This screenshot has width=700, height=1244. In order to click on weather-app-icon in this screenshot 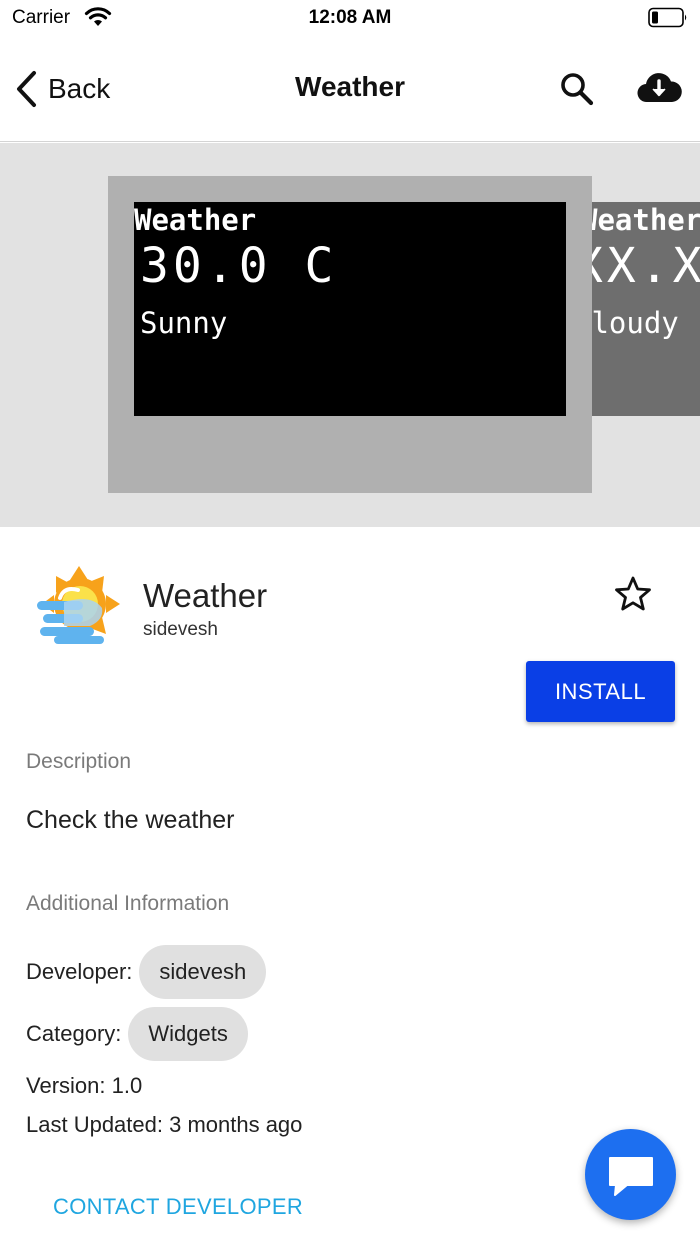, I will do `click(78, 605)`.